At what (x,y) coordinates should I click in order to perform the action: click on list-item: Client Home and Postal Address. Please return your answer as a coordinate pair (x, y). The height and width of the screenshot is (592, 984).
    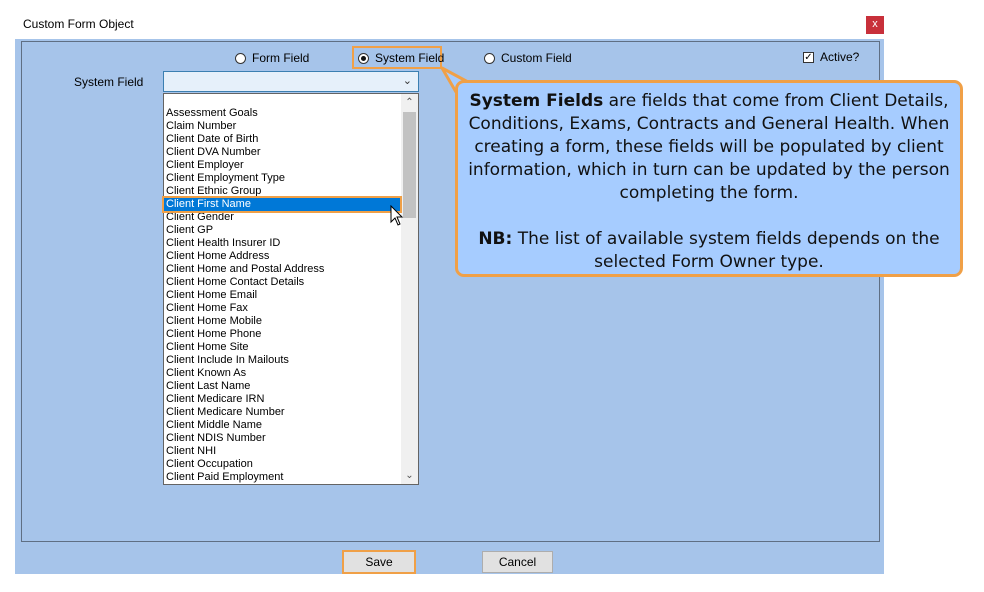
    Looking at the image, I should click on (283, 269).